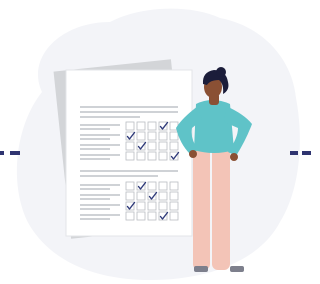 The height and width of the screenshot is (284, 320). I want to click on left-hand, so click(193, 154).